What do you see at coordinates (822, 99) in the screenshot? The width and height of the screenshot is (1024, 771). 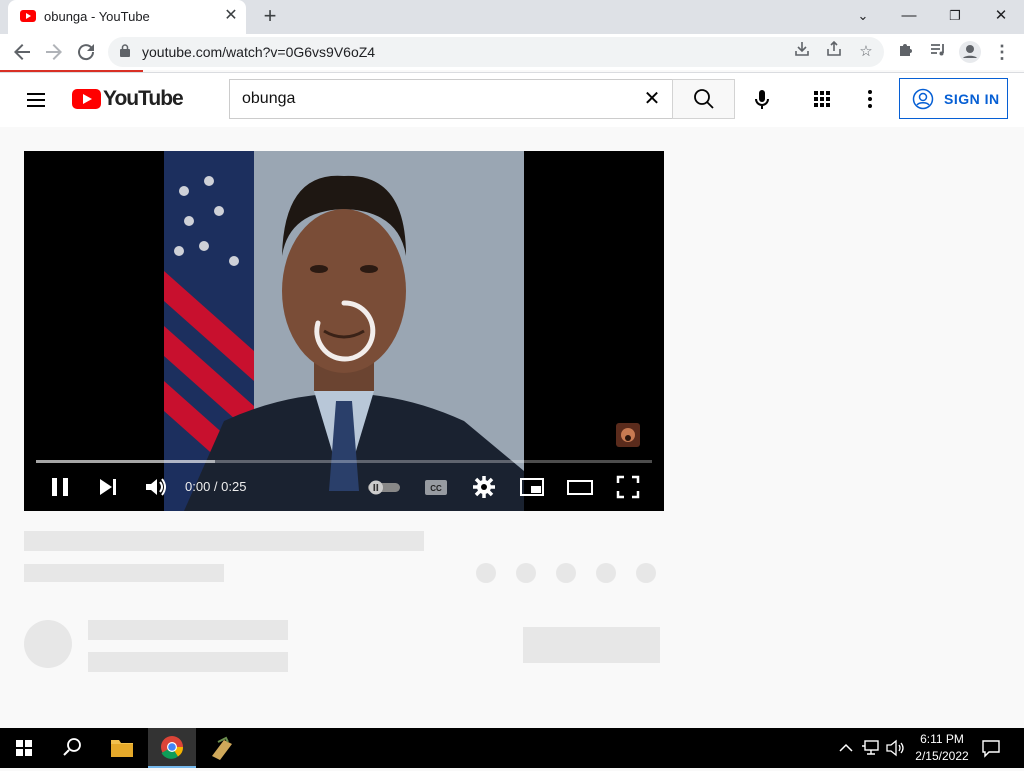 I see `youtube-apps-grid-icon` at bounding box center [822, 99].